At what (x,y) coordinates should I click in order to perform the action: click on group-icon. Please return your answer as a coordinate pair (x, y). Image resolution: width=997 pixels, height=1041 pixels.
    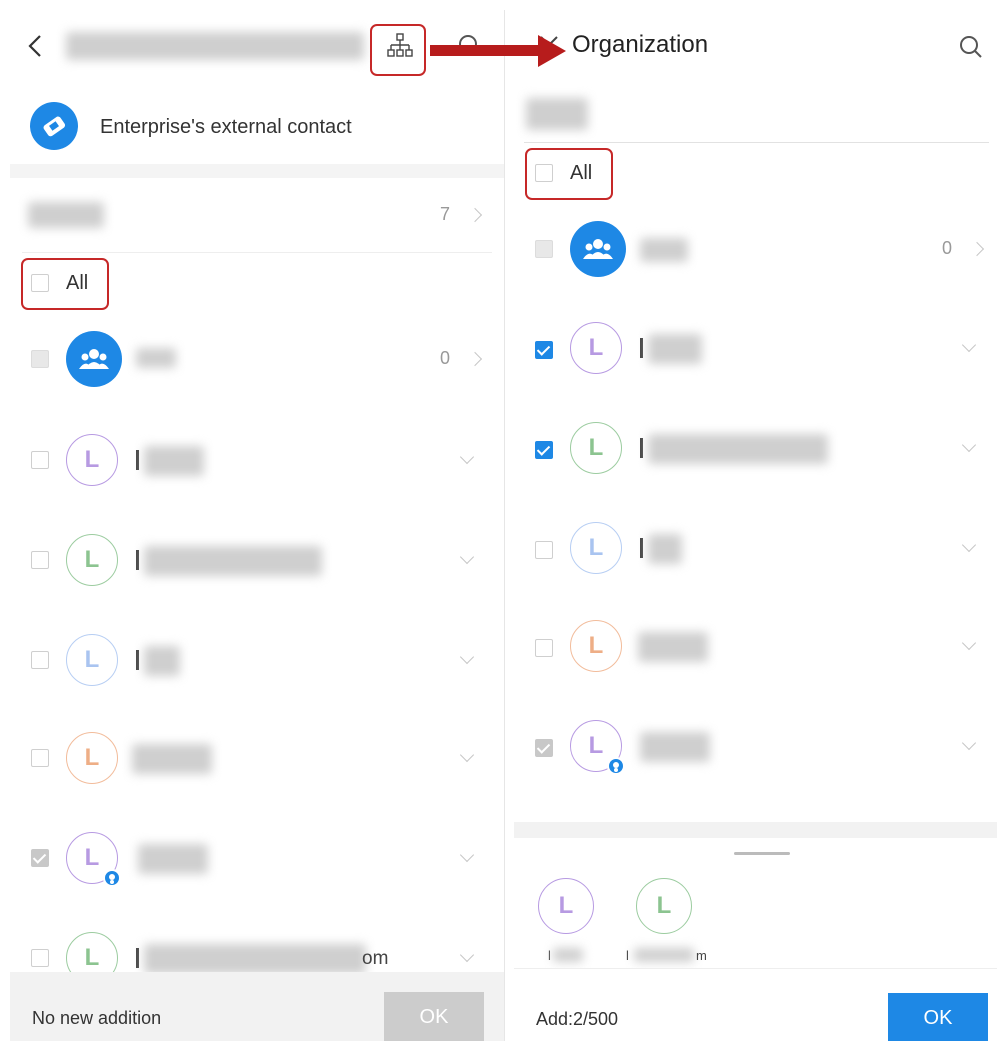
    Looking at the image, I should click on (598, 249).